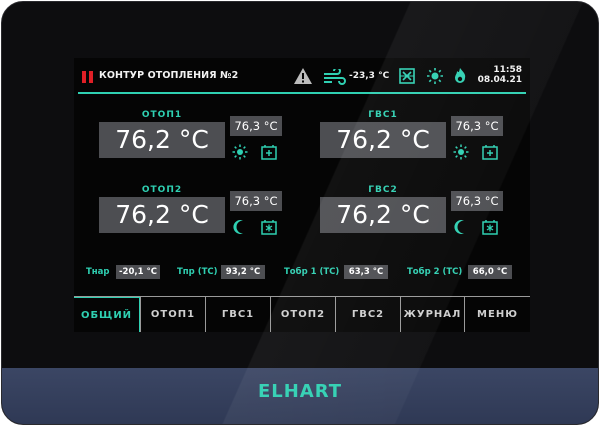 The height and width of the screenshot is (427, 600). What do you see at coordinates (172, 314) in the screenshot?
I see `tab-otop1: ОТОП1` at bounding box center [172, 314].